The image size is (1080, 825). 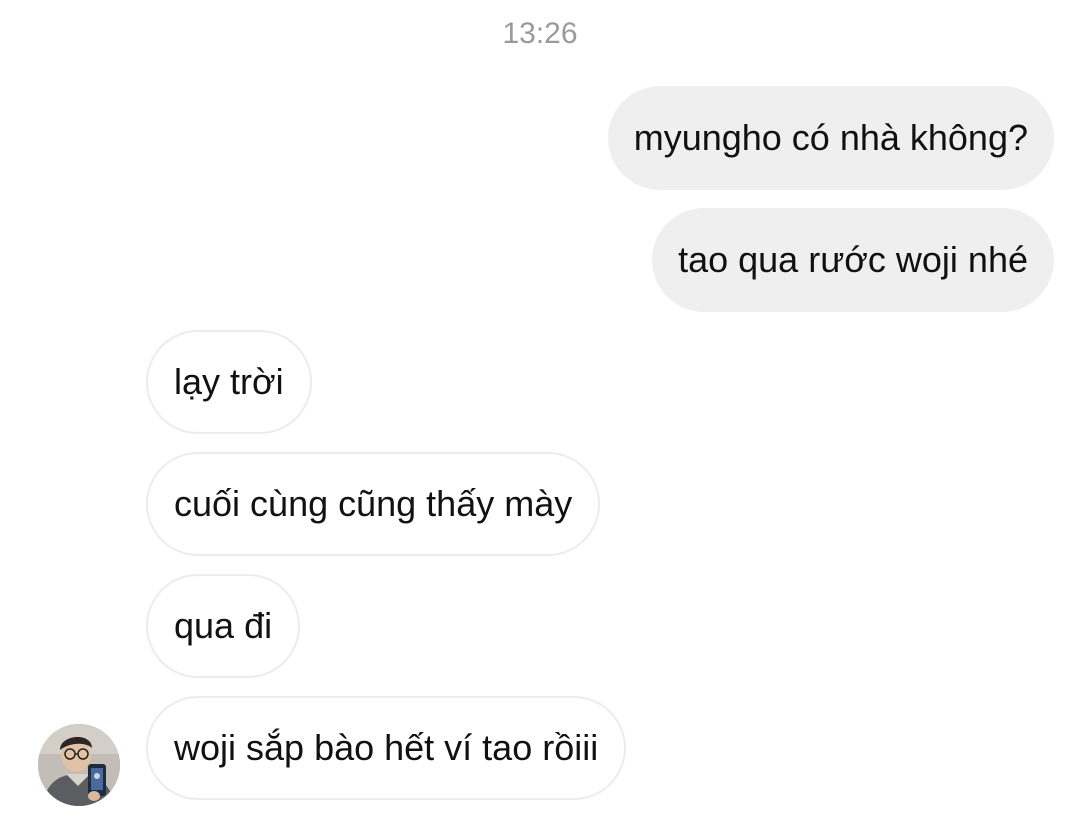 I want to click on outgoing-message: myungho có nhà không?, so click(x=830, y=138).